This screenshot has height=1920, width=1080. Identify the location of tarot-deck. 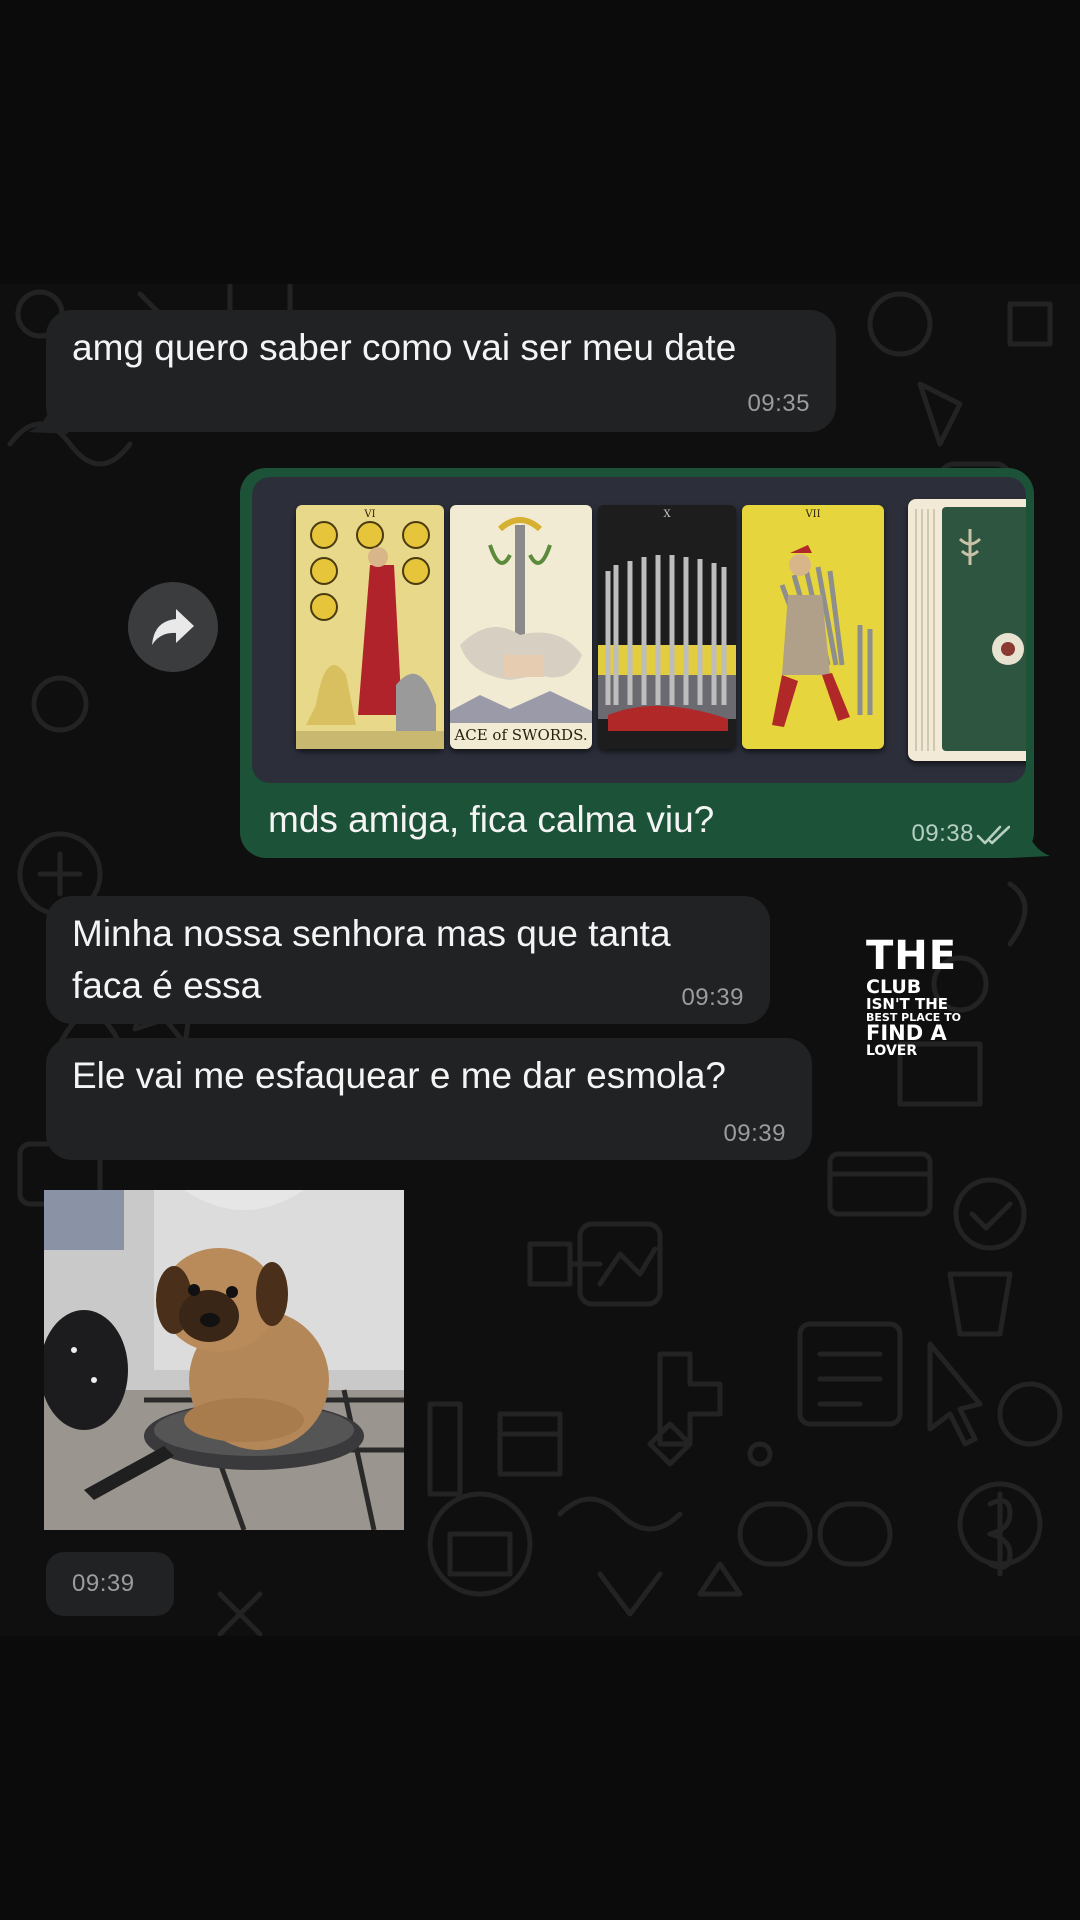
(967, 630).